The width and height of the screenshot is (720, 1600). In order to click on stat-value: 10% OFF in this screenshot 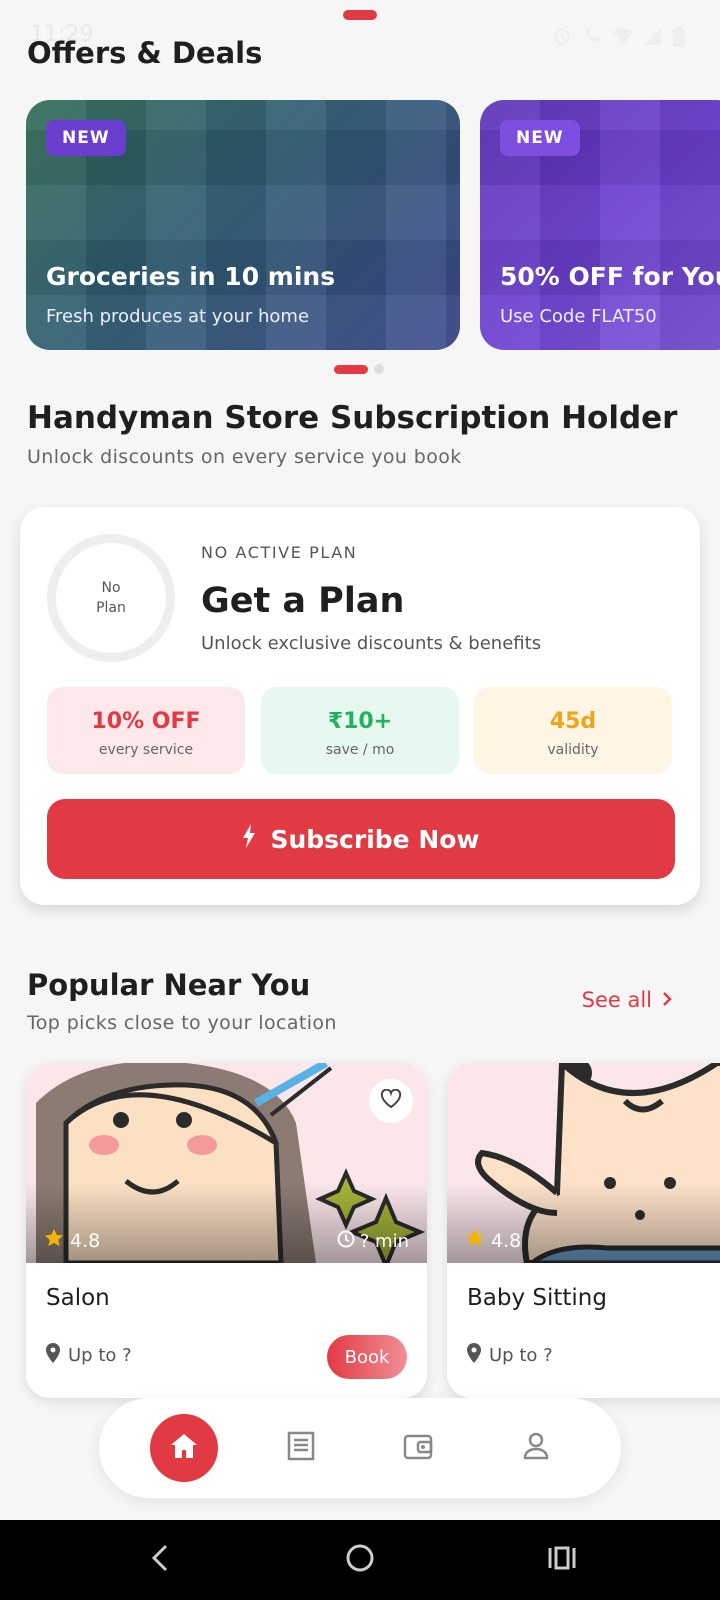, I will do `click(146, 721)`.